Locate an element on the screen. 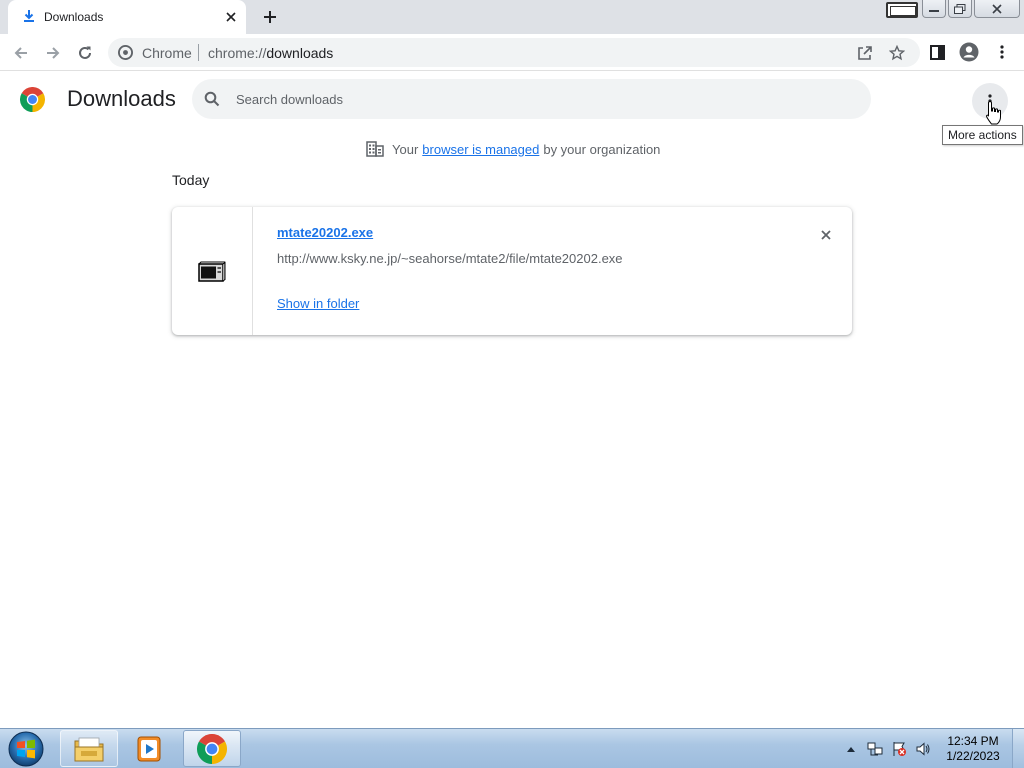  managed-suffix: by your organization is located at coordinates (602, 149).